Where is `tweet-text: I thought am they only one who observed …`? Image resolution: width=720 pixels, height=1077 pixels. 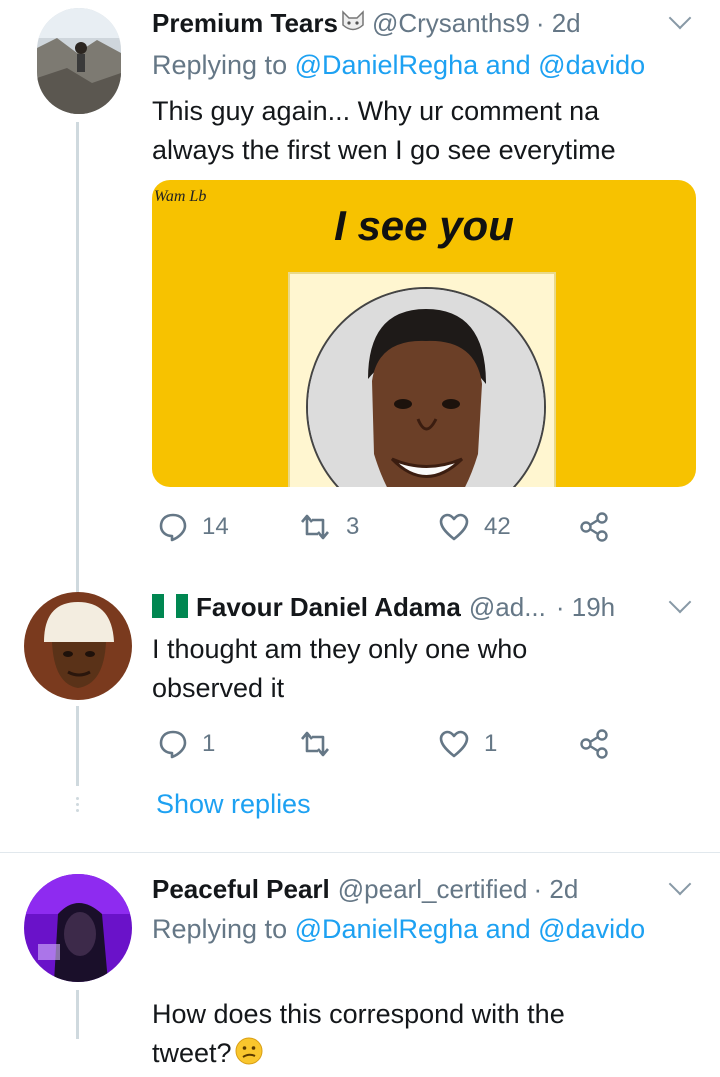 tweet-text: I thought am they only one who observed … is located at coordinates (340, 668).